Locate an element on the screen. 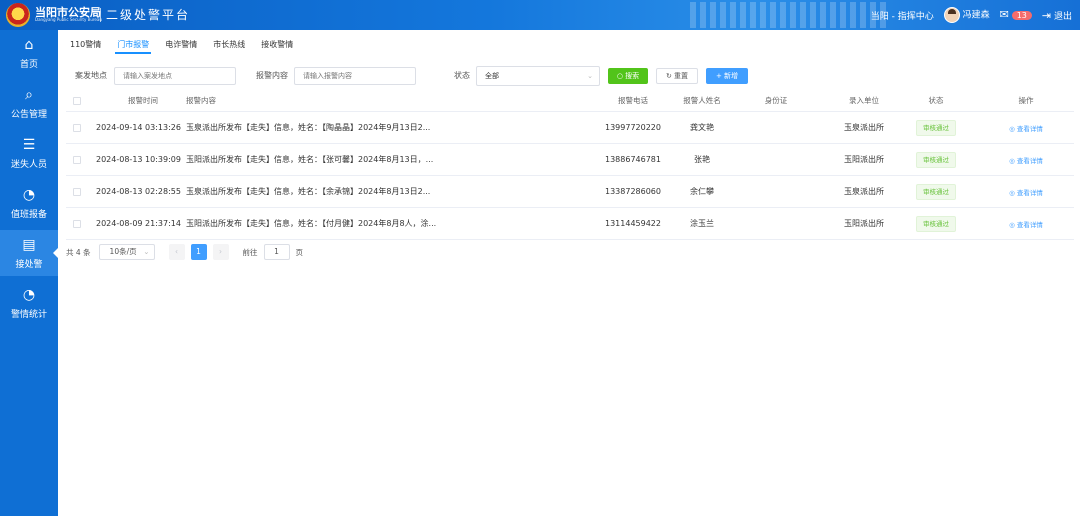 The height and width of the screenshot is (516, 1080). avatar is located at coordinates (951, 15).